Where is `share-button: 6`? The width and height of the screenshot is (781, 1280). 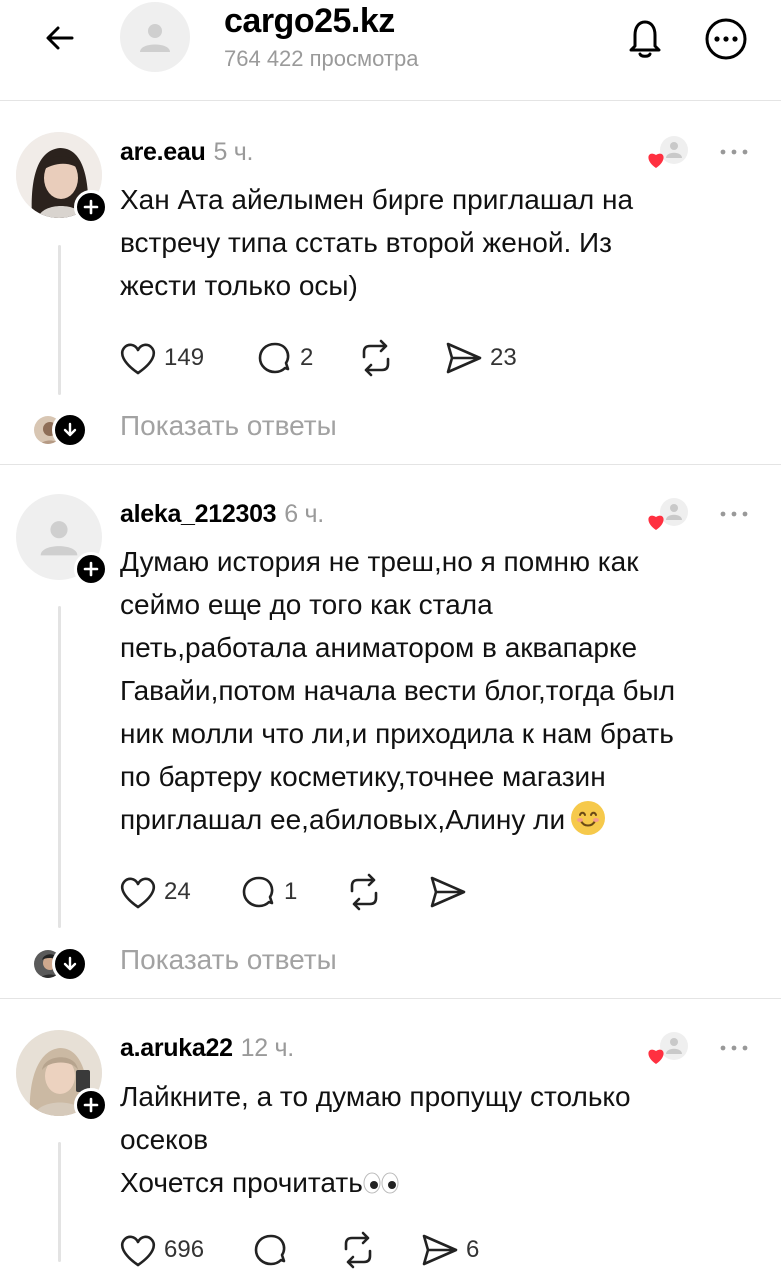 share-button: 6 is located at coordinates (449, 1250).